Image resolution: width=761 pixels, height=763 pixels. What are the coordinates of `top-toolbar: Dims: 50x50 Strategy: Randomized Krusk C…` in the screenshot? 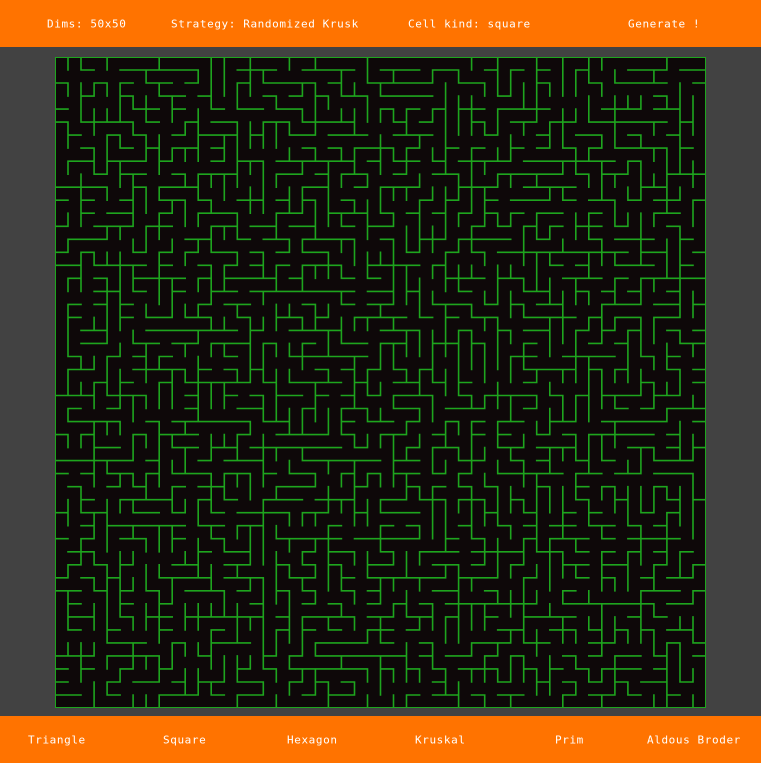 It's located at (380, 23).